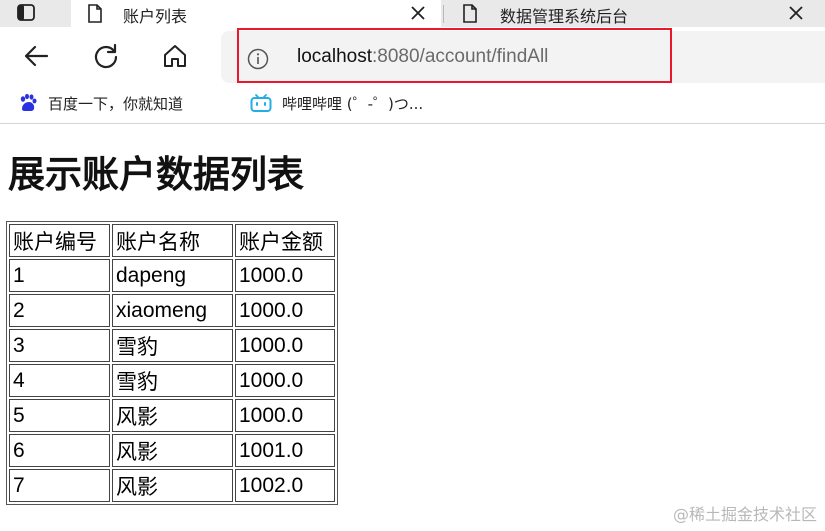 The image size is (825, 531). I want to click on cell-id: 6, so click(59, 450).